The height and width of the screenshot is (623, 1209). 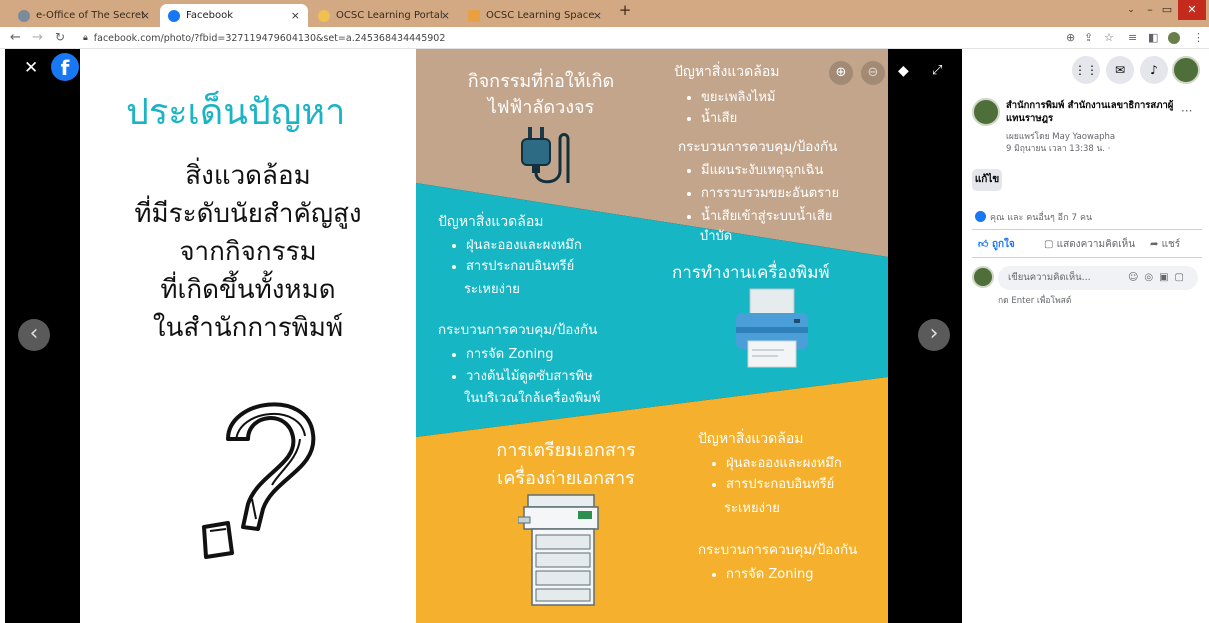 What do you see at coordinates (324, 15) in the screenshot?
I see `ocsc-icon` at bounding box center [324, 15].